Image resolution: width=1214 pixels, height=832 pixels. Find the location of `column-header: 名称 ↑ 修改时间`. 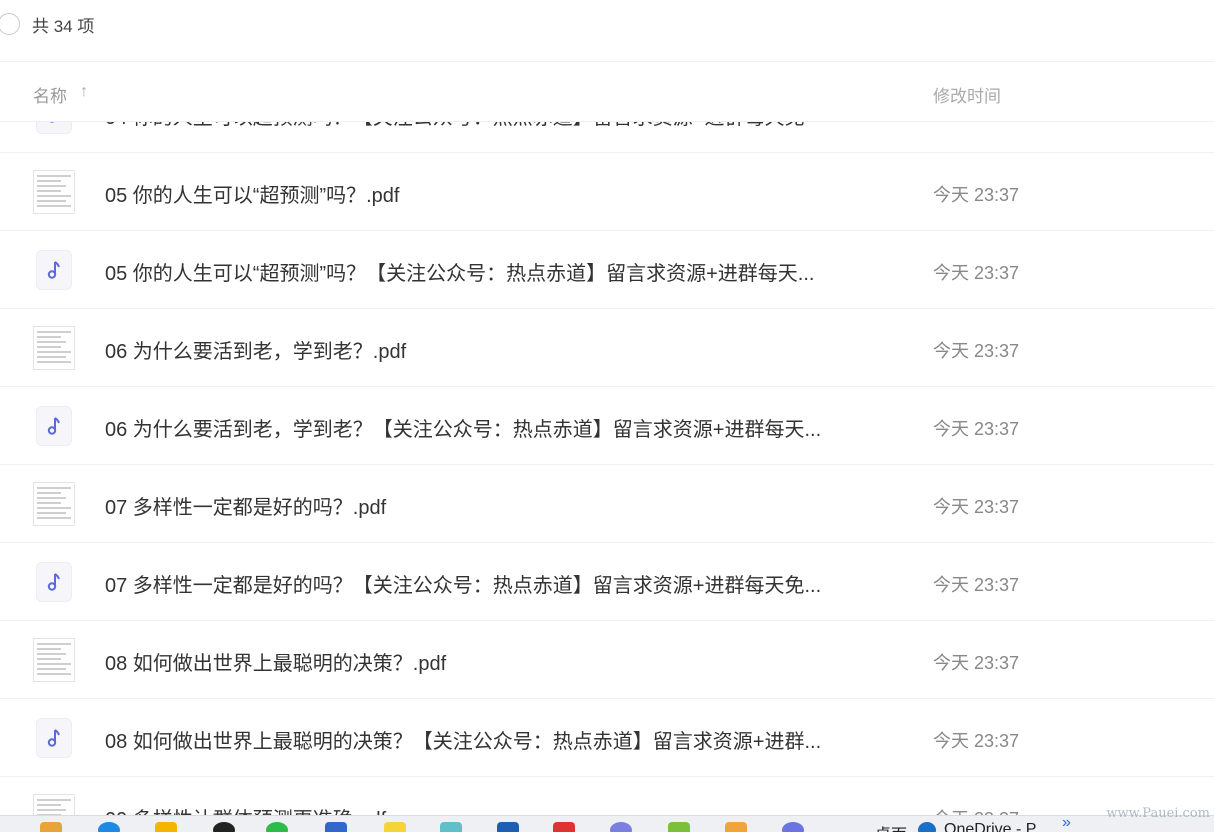

column-header: 名称 ↑ 修改时间 is located at coordinates (607, 92).